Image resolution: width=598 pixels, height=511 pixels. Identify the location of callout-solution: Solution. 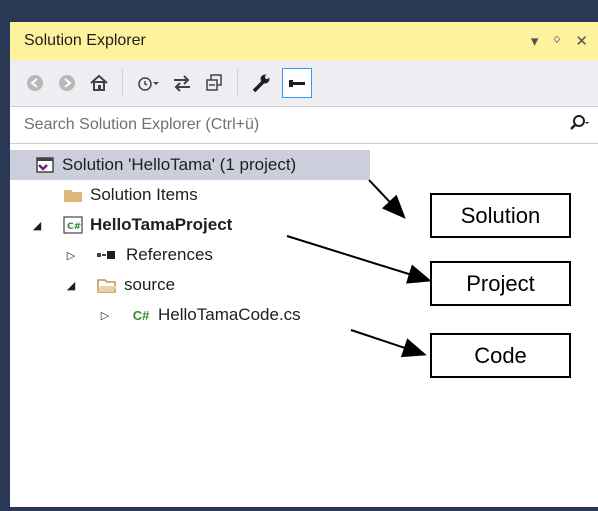
(500, 215).